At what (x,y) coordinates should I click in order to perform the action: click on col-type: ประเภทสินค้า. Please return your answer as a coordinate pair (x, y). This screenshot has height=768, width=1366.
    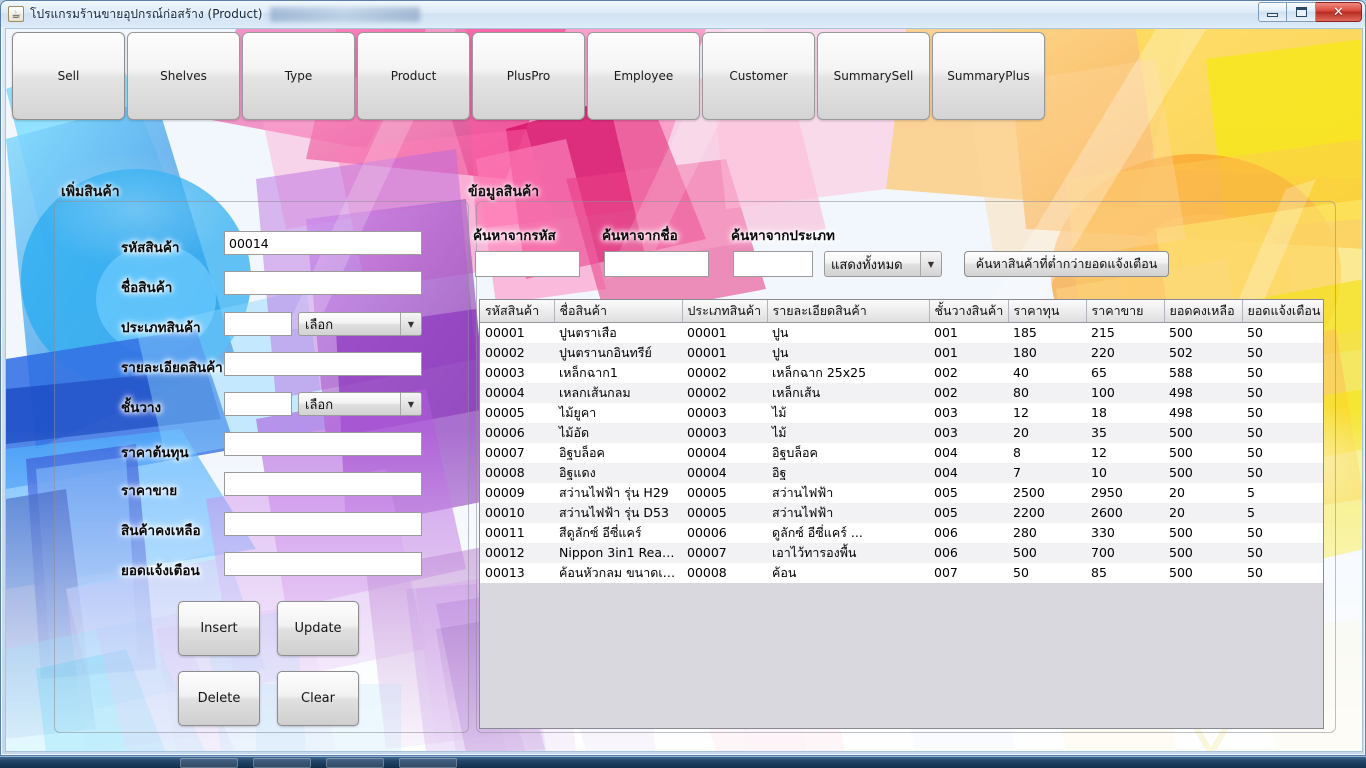
    Looking at the image, I should click on (725, 311).